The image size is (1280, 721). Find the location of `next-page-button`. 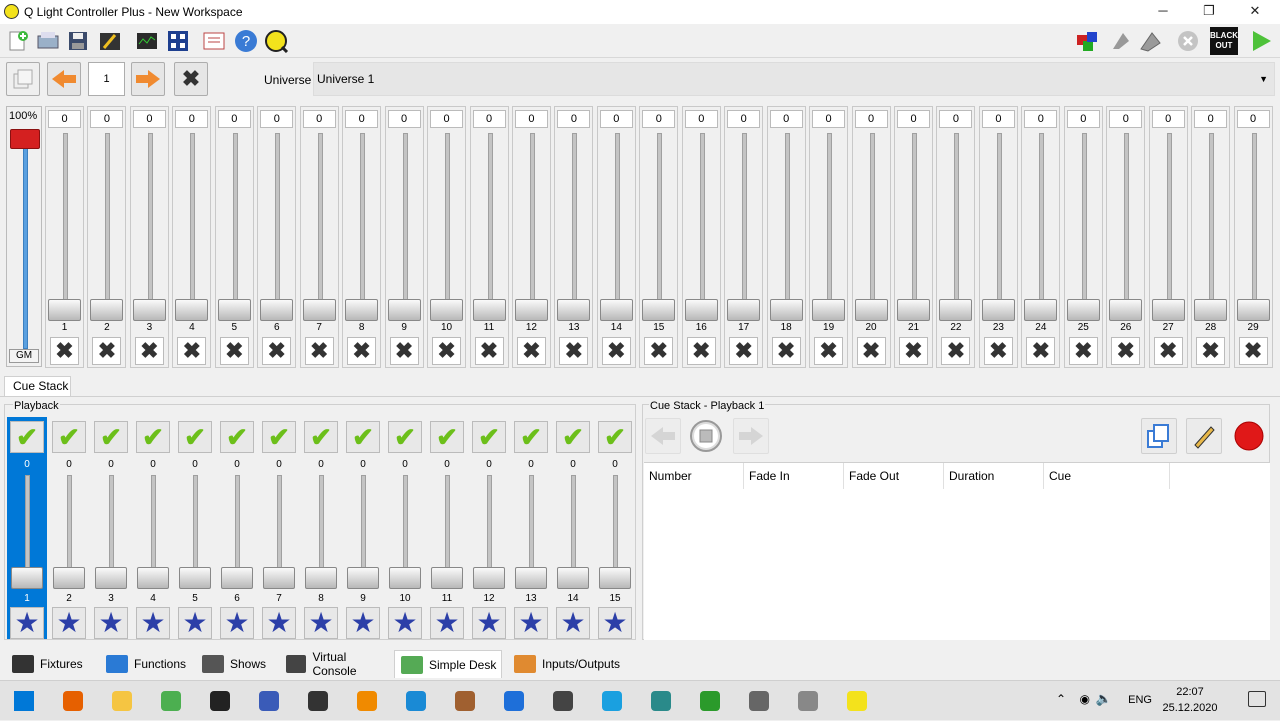

next-page-button is located at coordinates (148, 79).